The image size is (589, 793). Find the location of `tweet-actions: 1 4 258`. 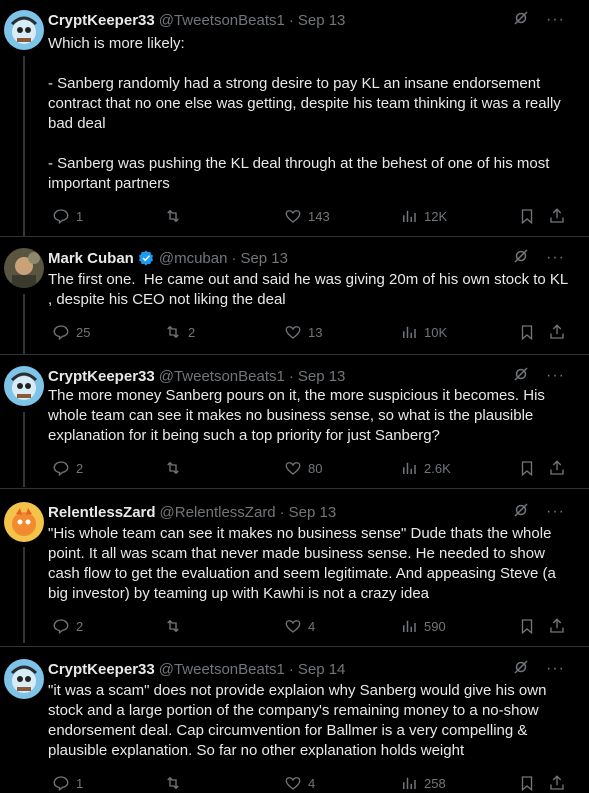

tweet-actions: 1 4 258 is located at coordinates (312, 783).